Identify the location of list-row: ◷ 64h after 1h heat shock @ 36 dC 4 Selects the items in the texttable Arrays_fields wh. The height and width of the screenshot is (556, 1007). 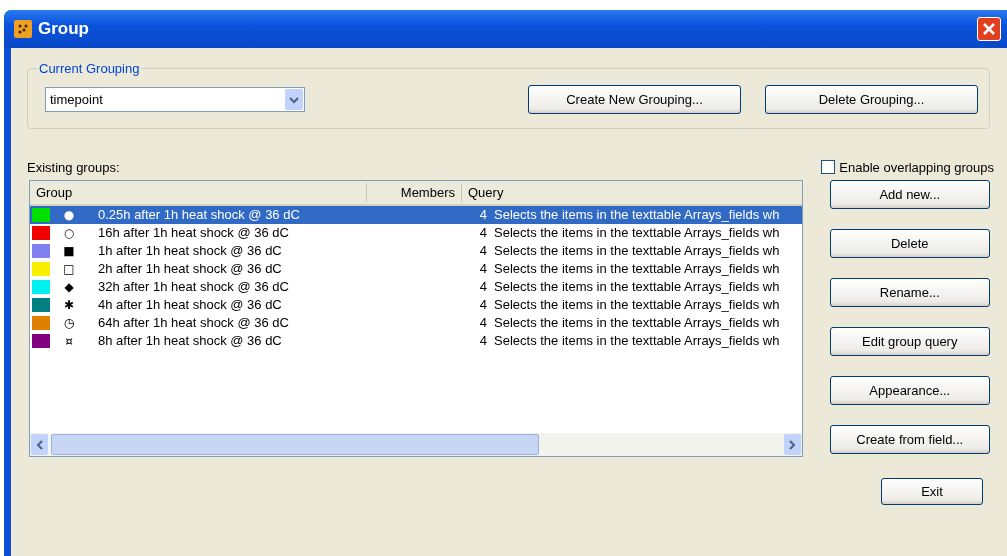
(416, 323).